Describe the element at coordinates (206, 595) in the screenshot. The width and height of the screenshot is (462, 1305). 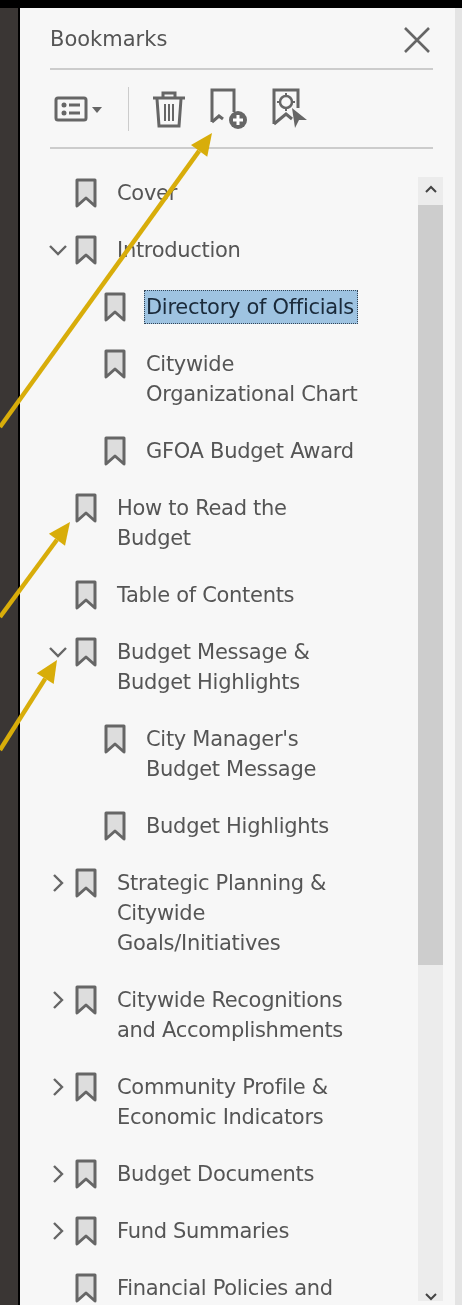
I see `bookmark-item: Table of Contents` at that location.